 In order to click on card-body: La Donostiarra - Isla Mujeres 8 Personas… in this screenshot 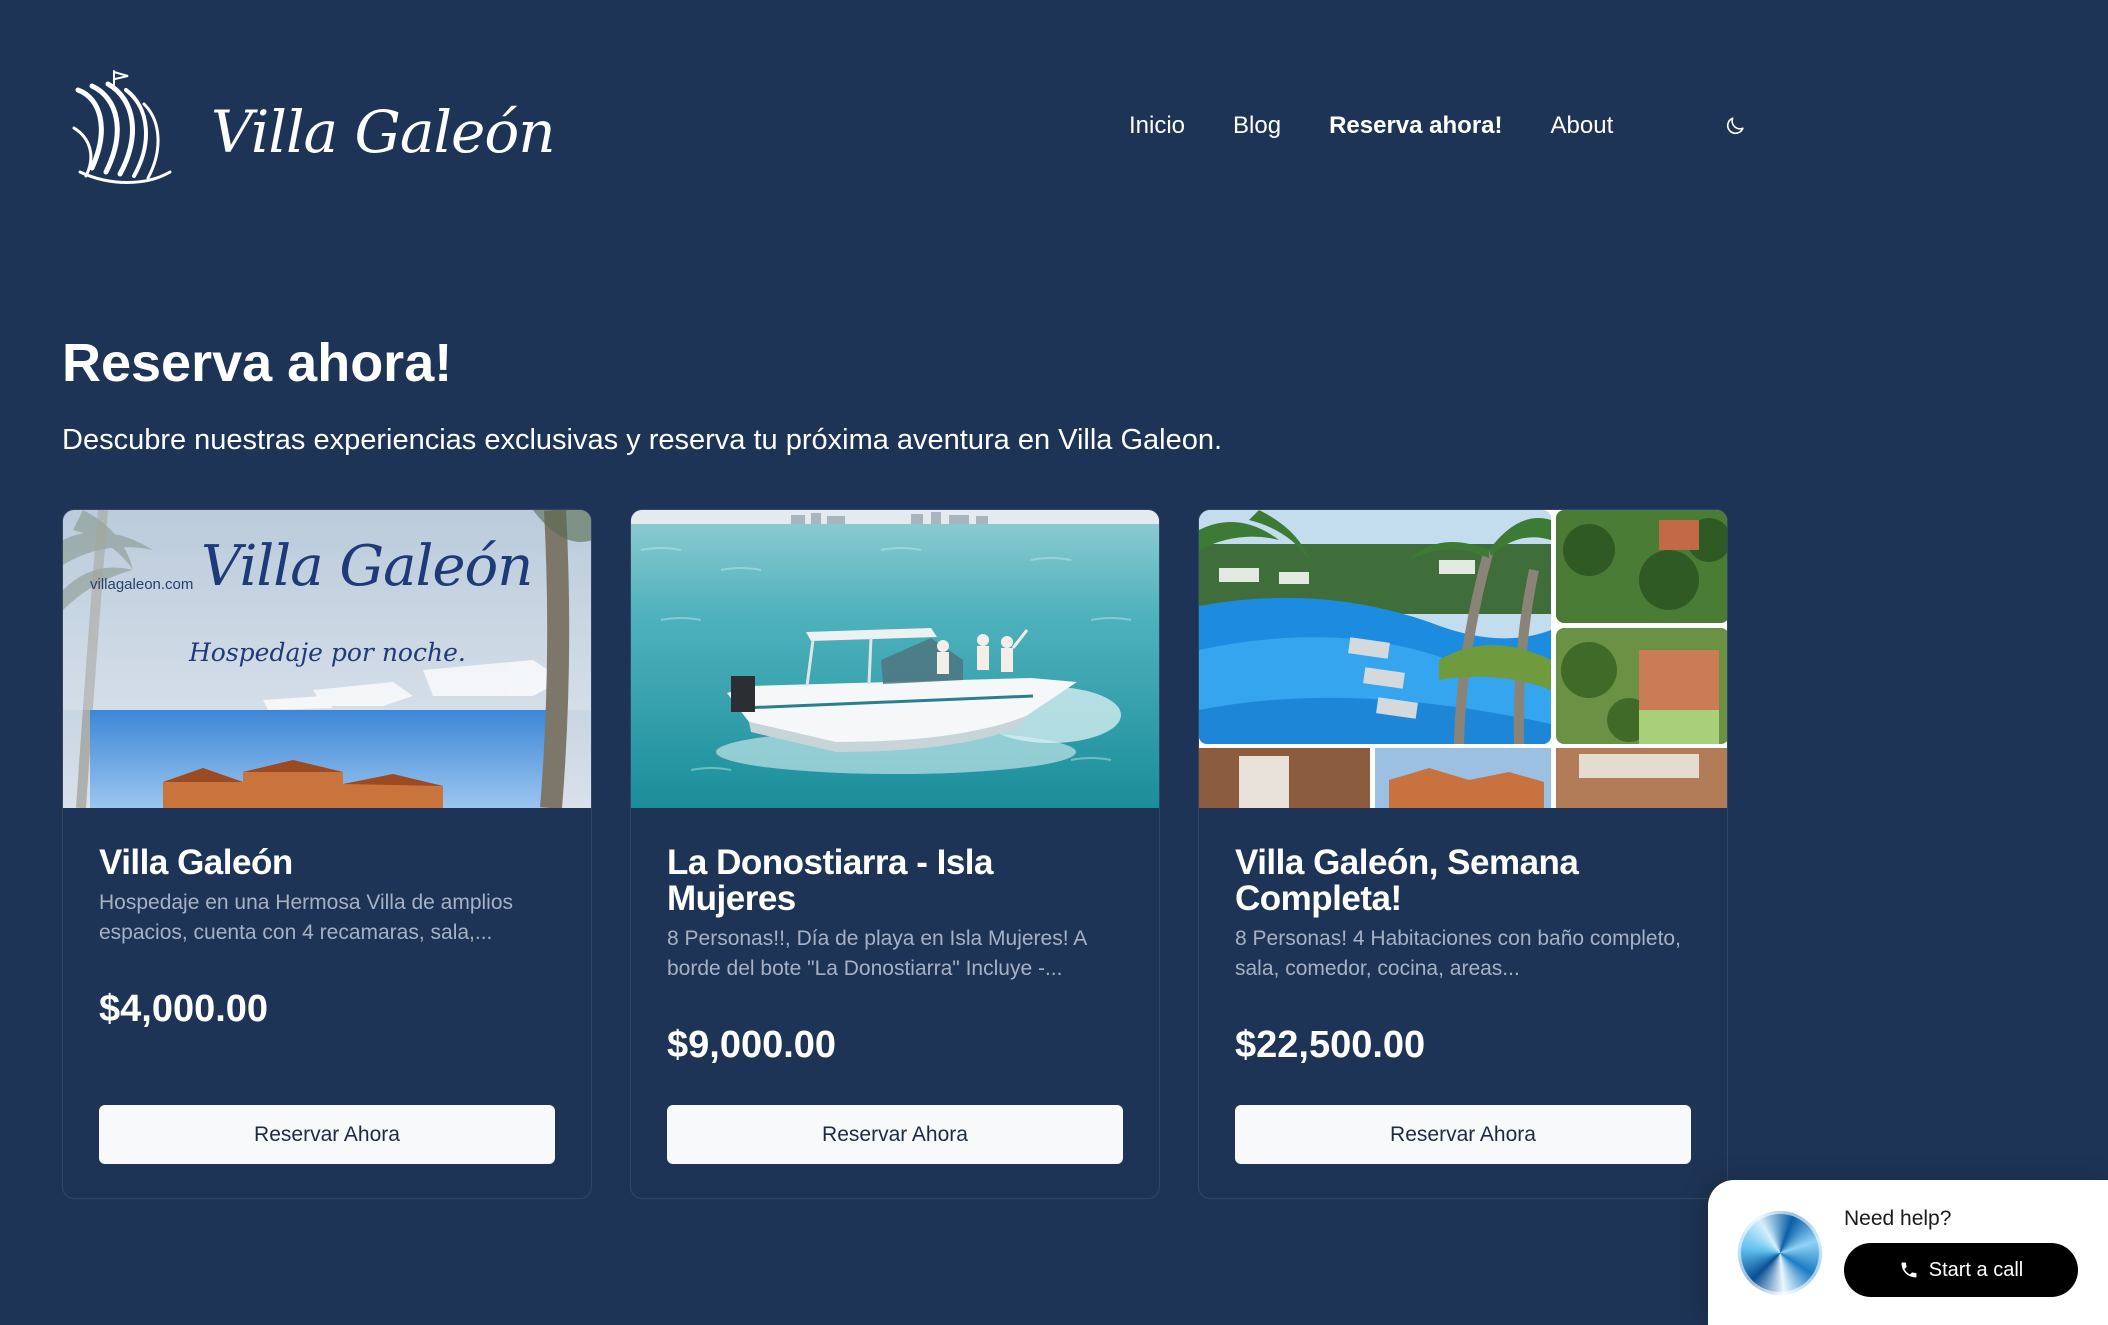, I will do `click(895, 1003)`.